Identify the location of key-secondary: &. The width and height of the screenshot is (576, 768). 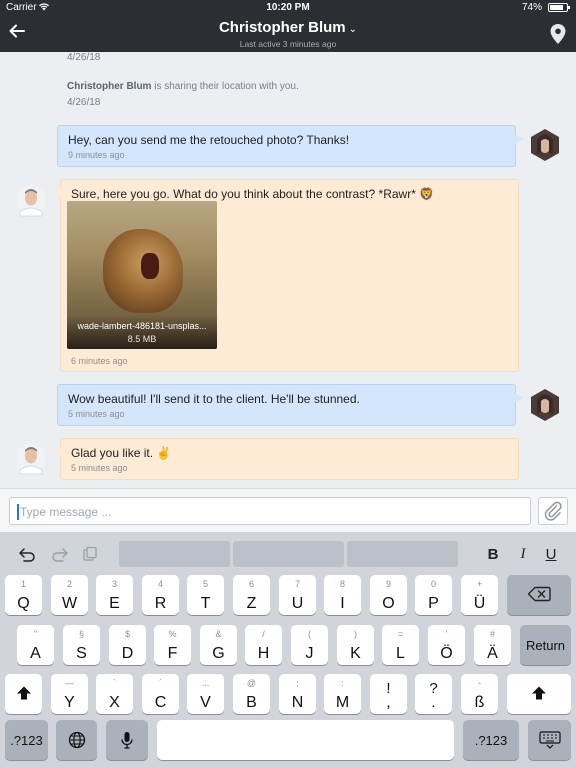
(218, 634).